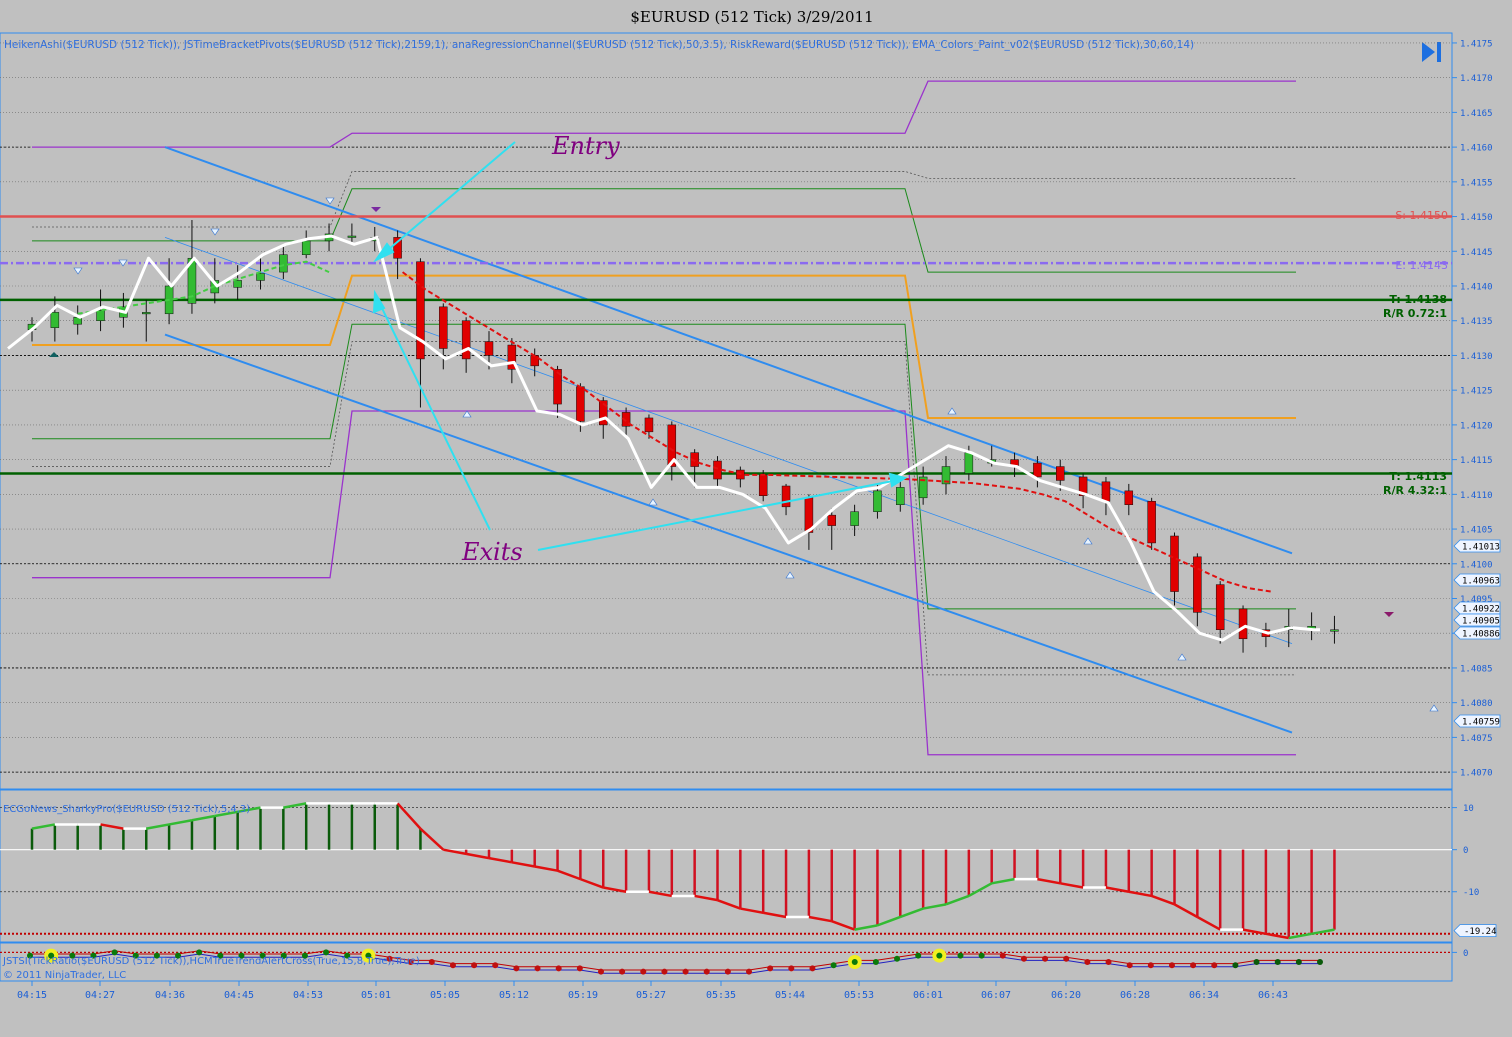 Image resolution: width=1512 pixels, height=1037 pixels. What do you see at coordinates (664, 114) in the screenshot?
I see `pivot-r3` at bounding box center [664, 114].